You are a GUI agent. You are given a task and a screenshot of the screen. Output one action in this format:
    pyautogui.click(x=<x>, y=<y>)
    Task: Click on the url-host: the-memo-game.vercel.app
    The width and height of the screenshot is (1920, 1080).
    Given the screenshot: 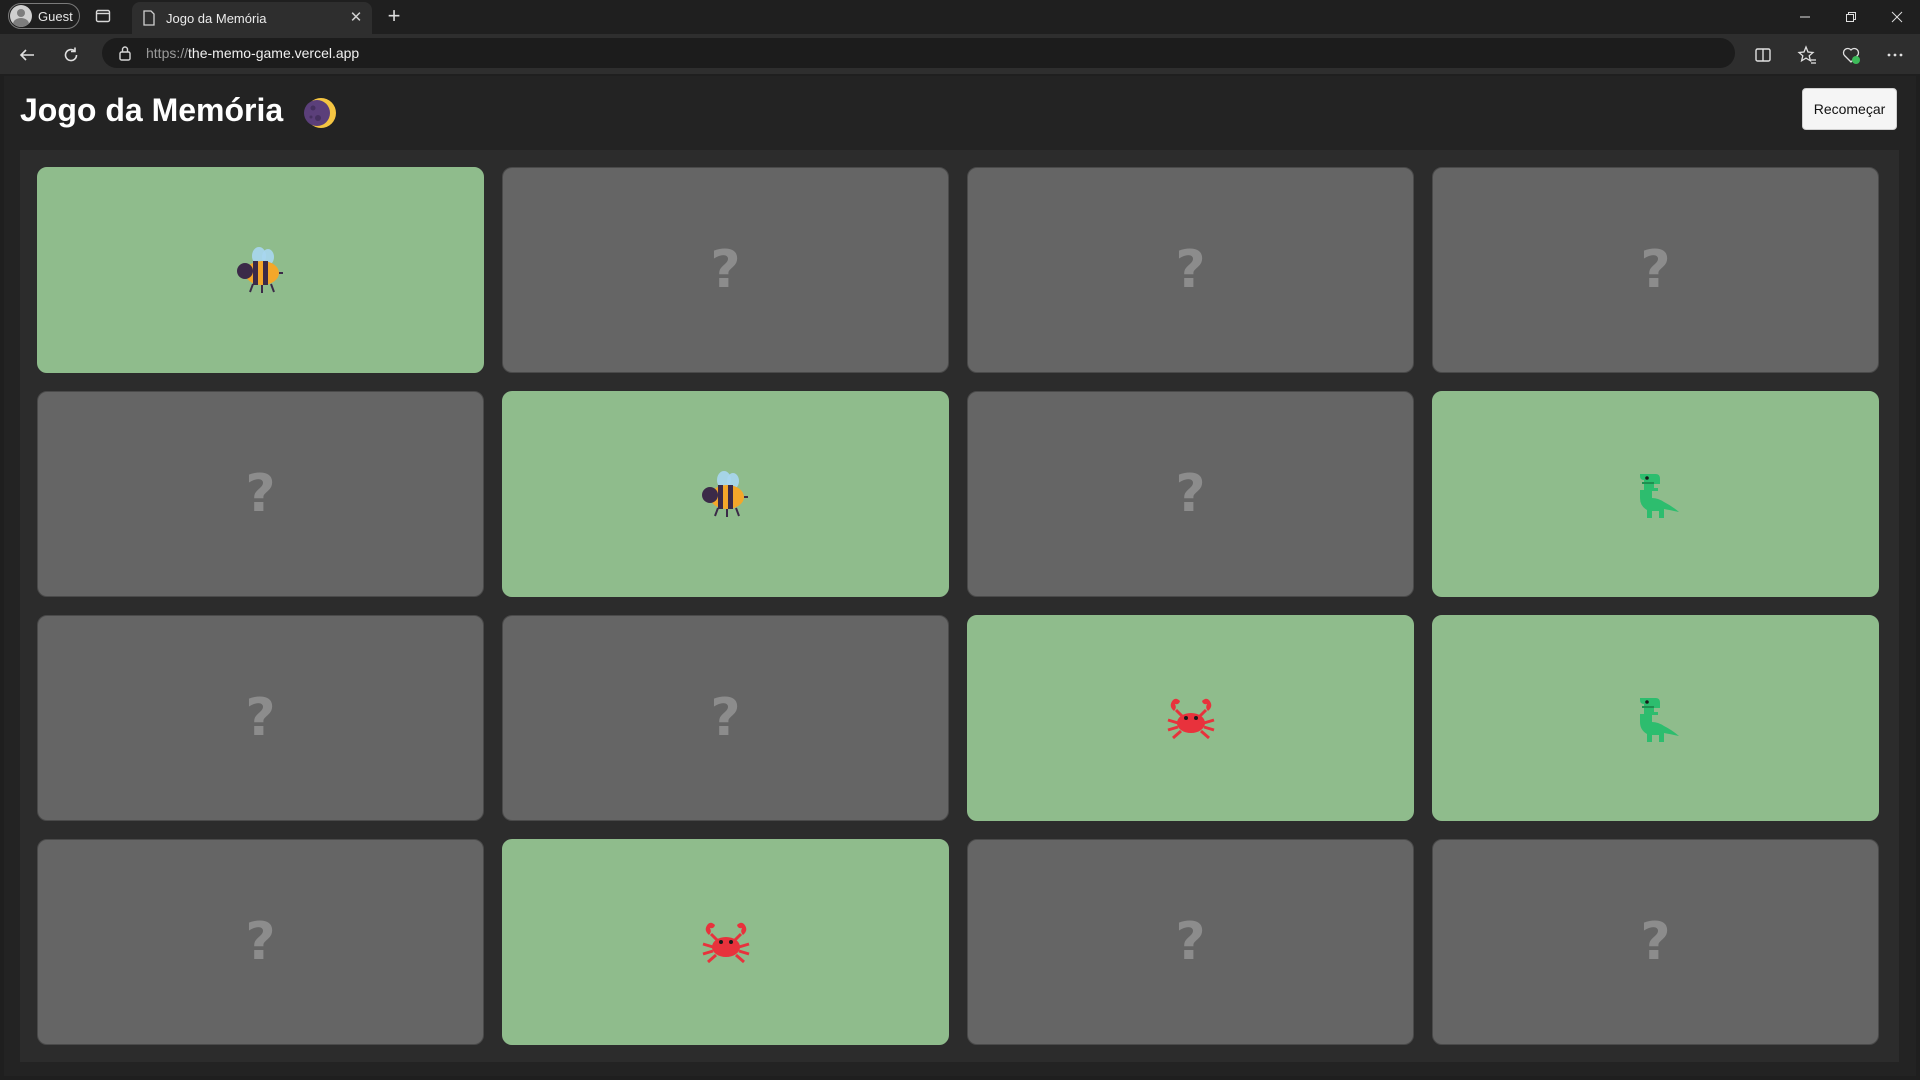 What is the action you would take?
    pyautogui.click(x=274, y=53)
    